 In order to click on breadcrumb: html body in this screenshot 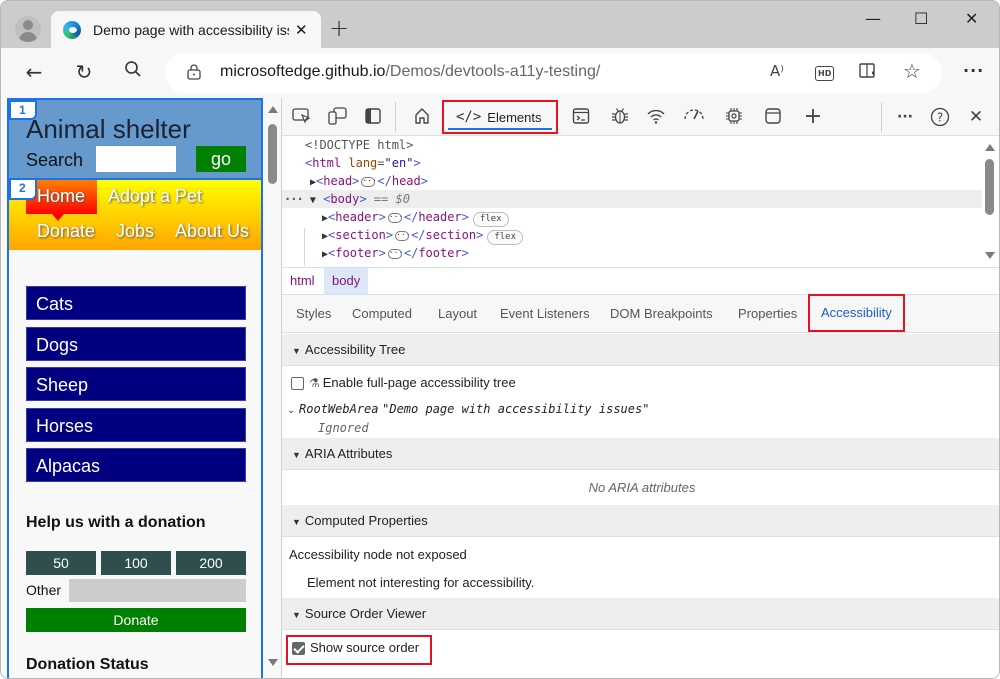, I will do `click(640, 281)`.